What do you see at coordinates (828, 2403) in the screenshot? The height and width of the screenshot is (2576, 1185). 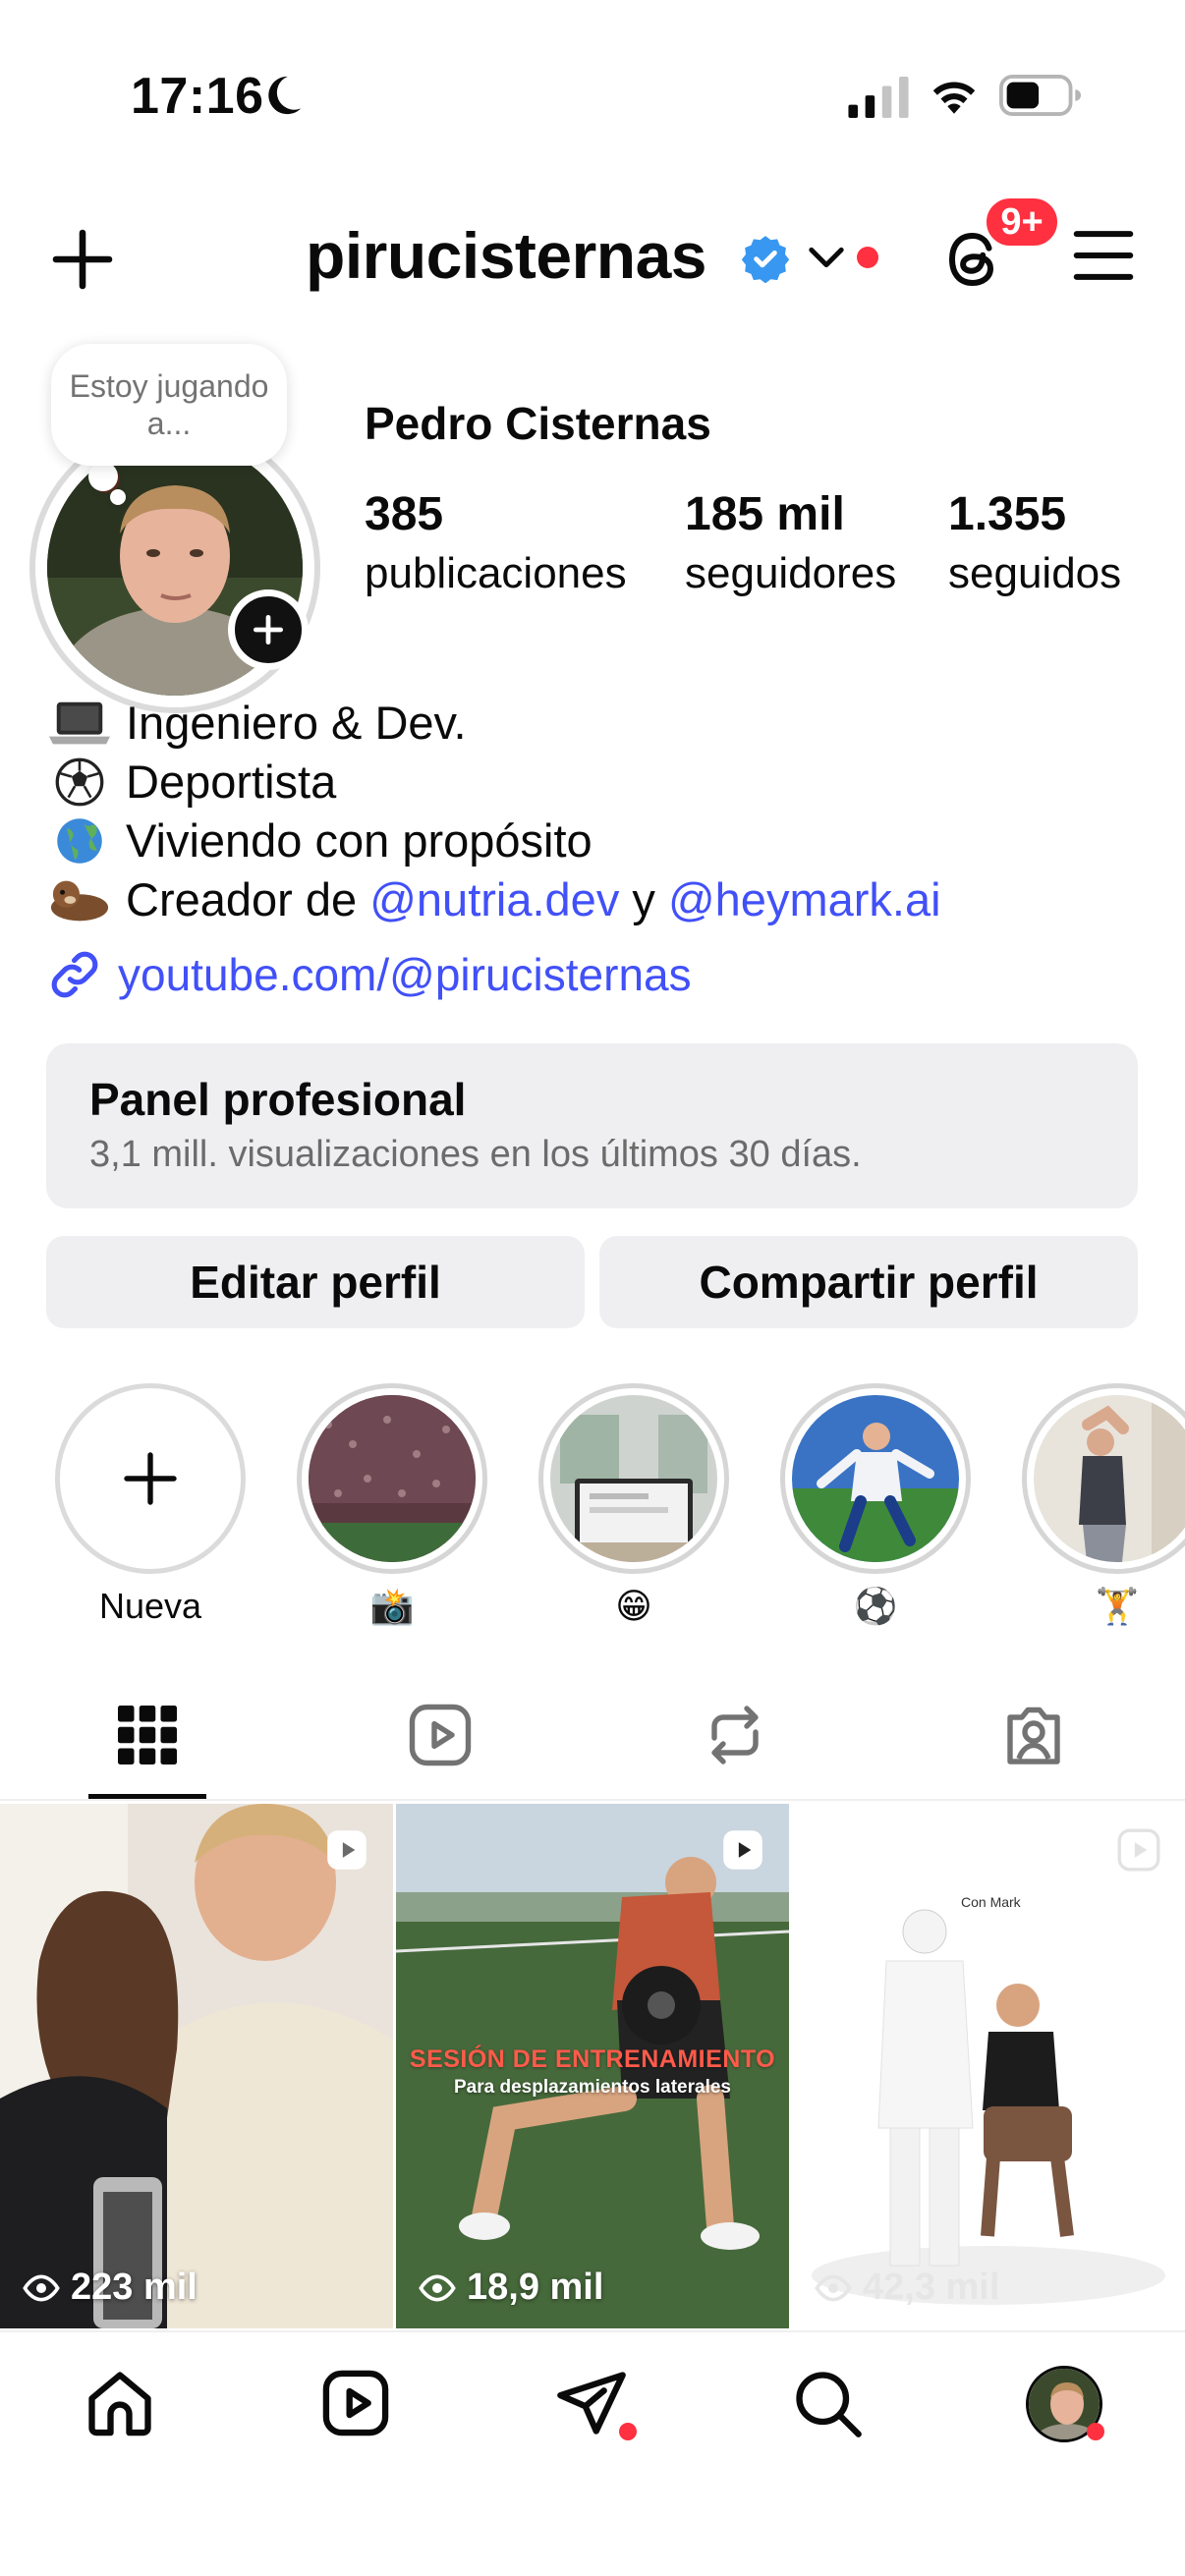 I see `search-icon` at bounding box center [828, 2403].